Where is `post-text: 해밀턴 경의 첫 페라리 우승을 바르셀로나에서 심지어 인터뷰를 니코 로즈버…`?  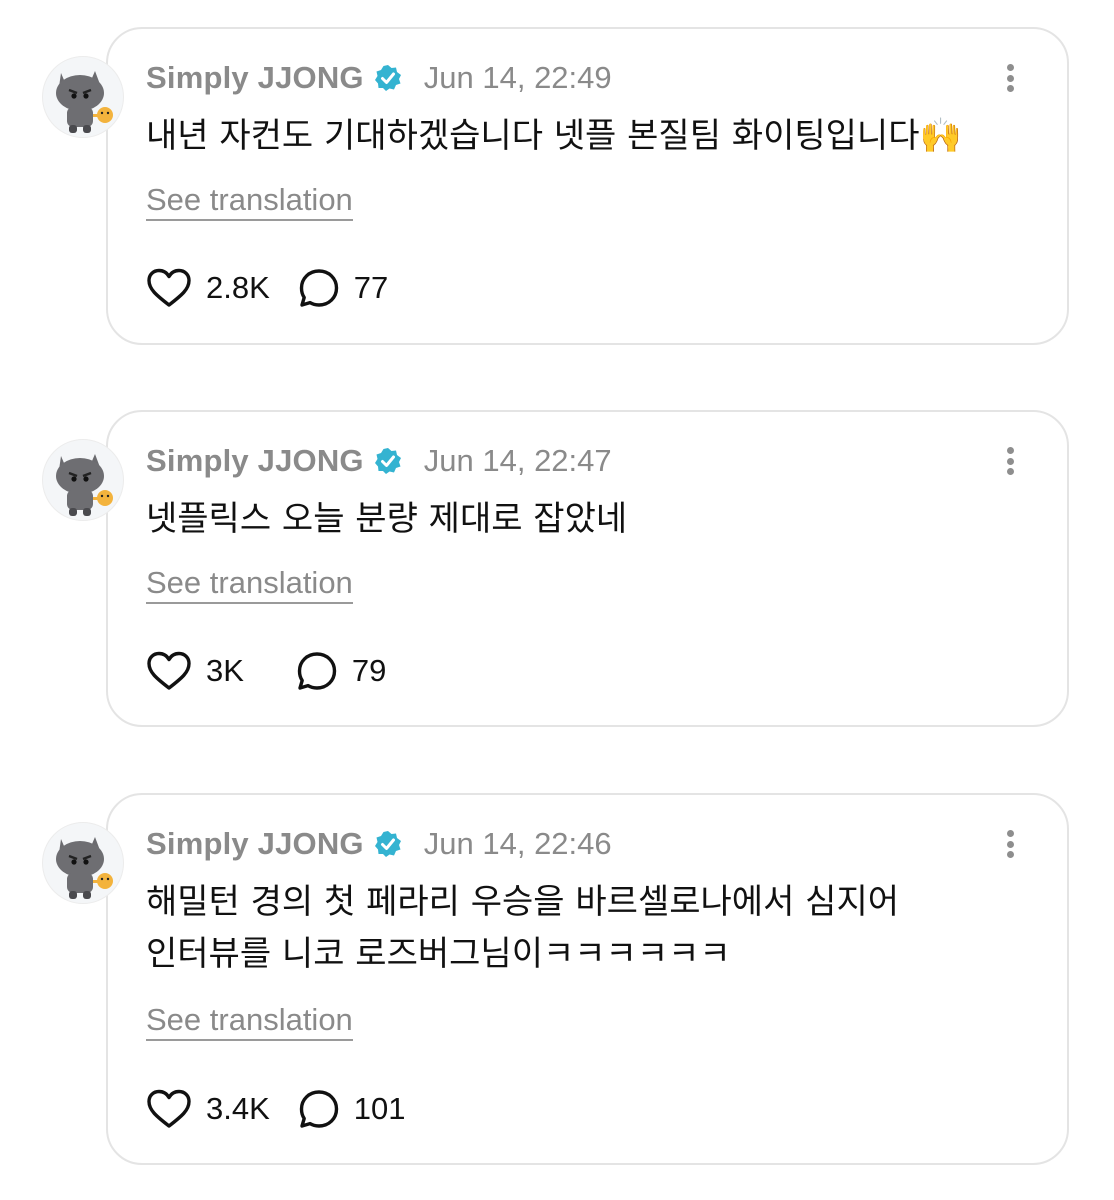
post-text: 해밀턴 경의 첫 페라리 우승을 바르셀로나에서 심지어 인터뷰를 니코 로즈버… is located at coordinates (586, 928).